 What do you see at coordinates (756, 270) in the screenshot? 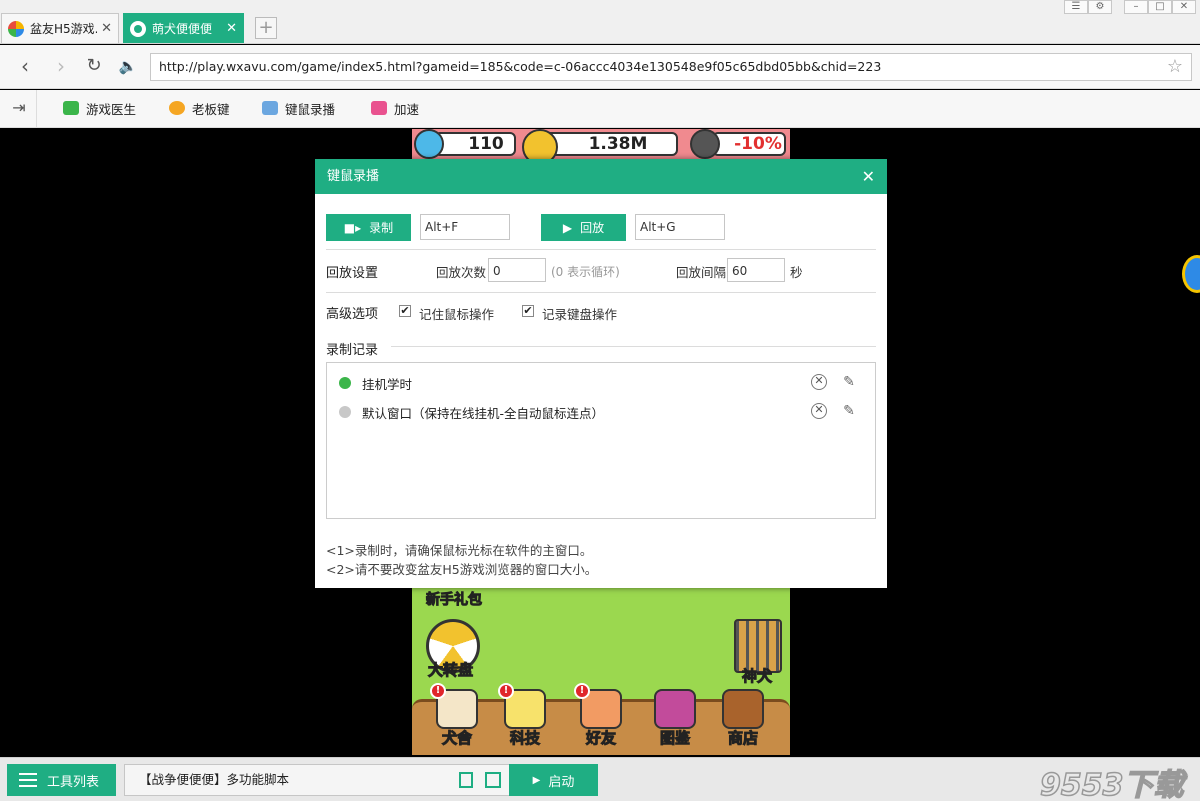
I see `playback-interval-input: 60` at bounding box center [756, 270].